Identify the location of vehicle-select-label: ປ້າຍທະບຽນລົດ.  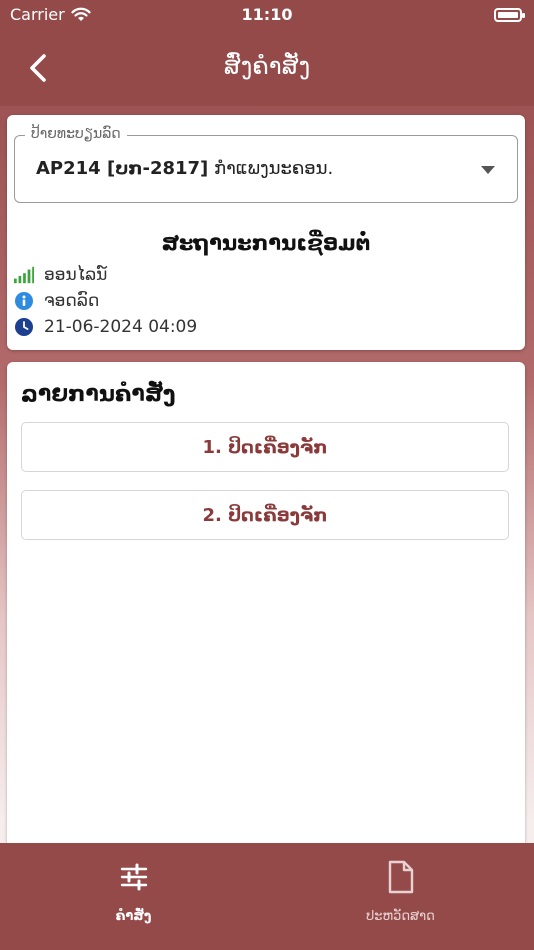
(76, 134).